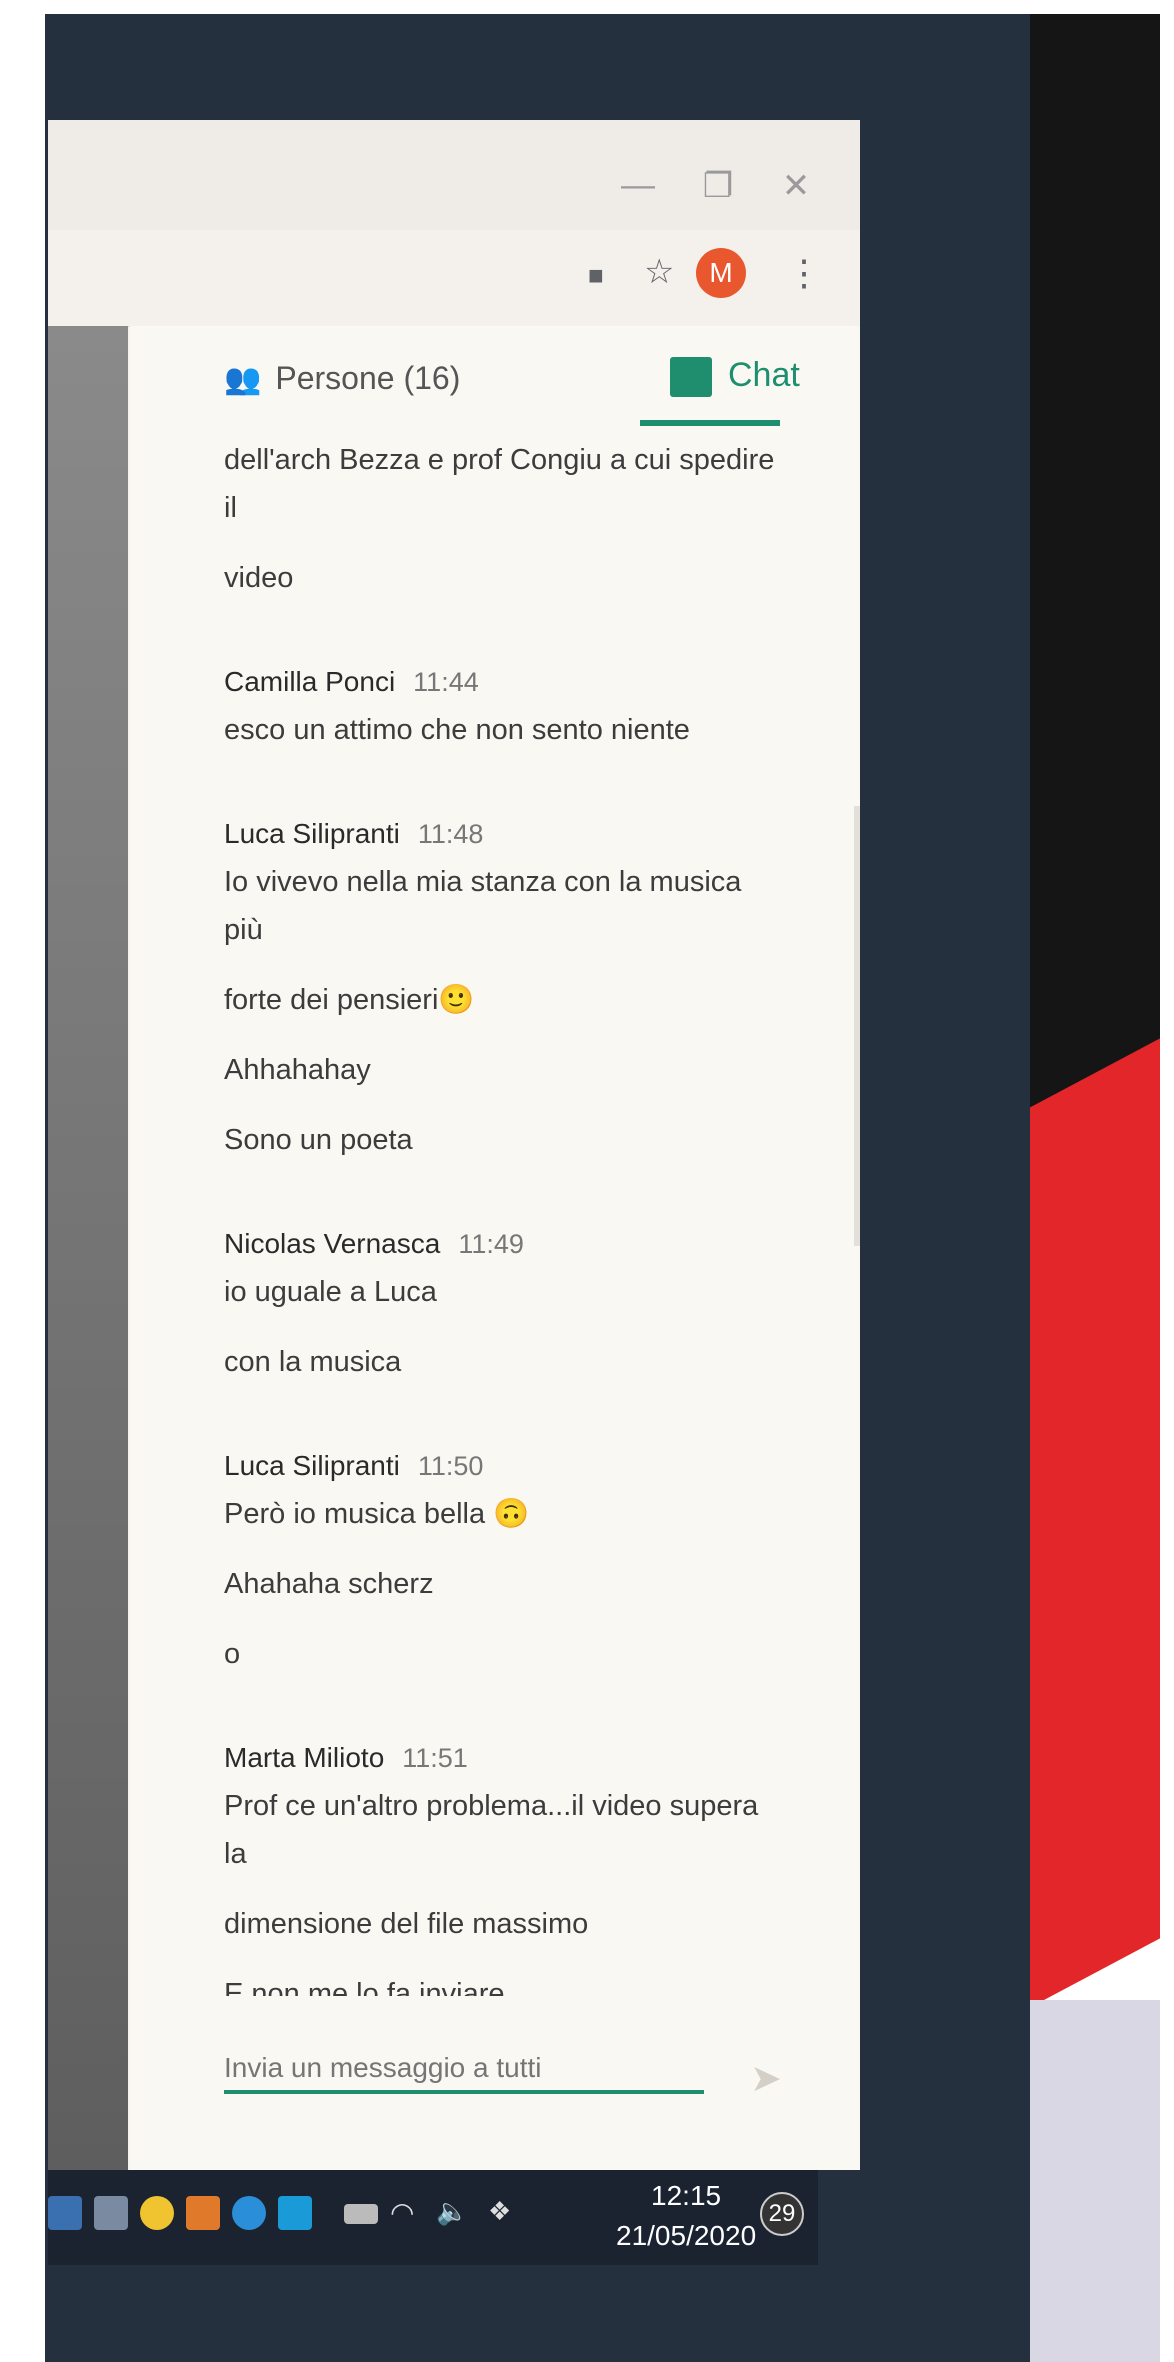 This screenshot has height=2362, width=1174. I want to click on send-icon: ➤, so click(766, 2078).